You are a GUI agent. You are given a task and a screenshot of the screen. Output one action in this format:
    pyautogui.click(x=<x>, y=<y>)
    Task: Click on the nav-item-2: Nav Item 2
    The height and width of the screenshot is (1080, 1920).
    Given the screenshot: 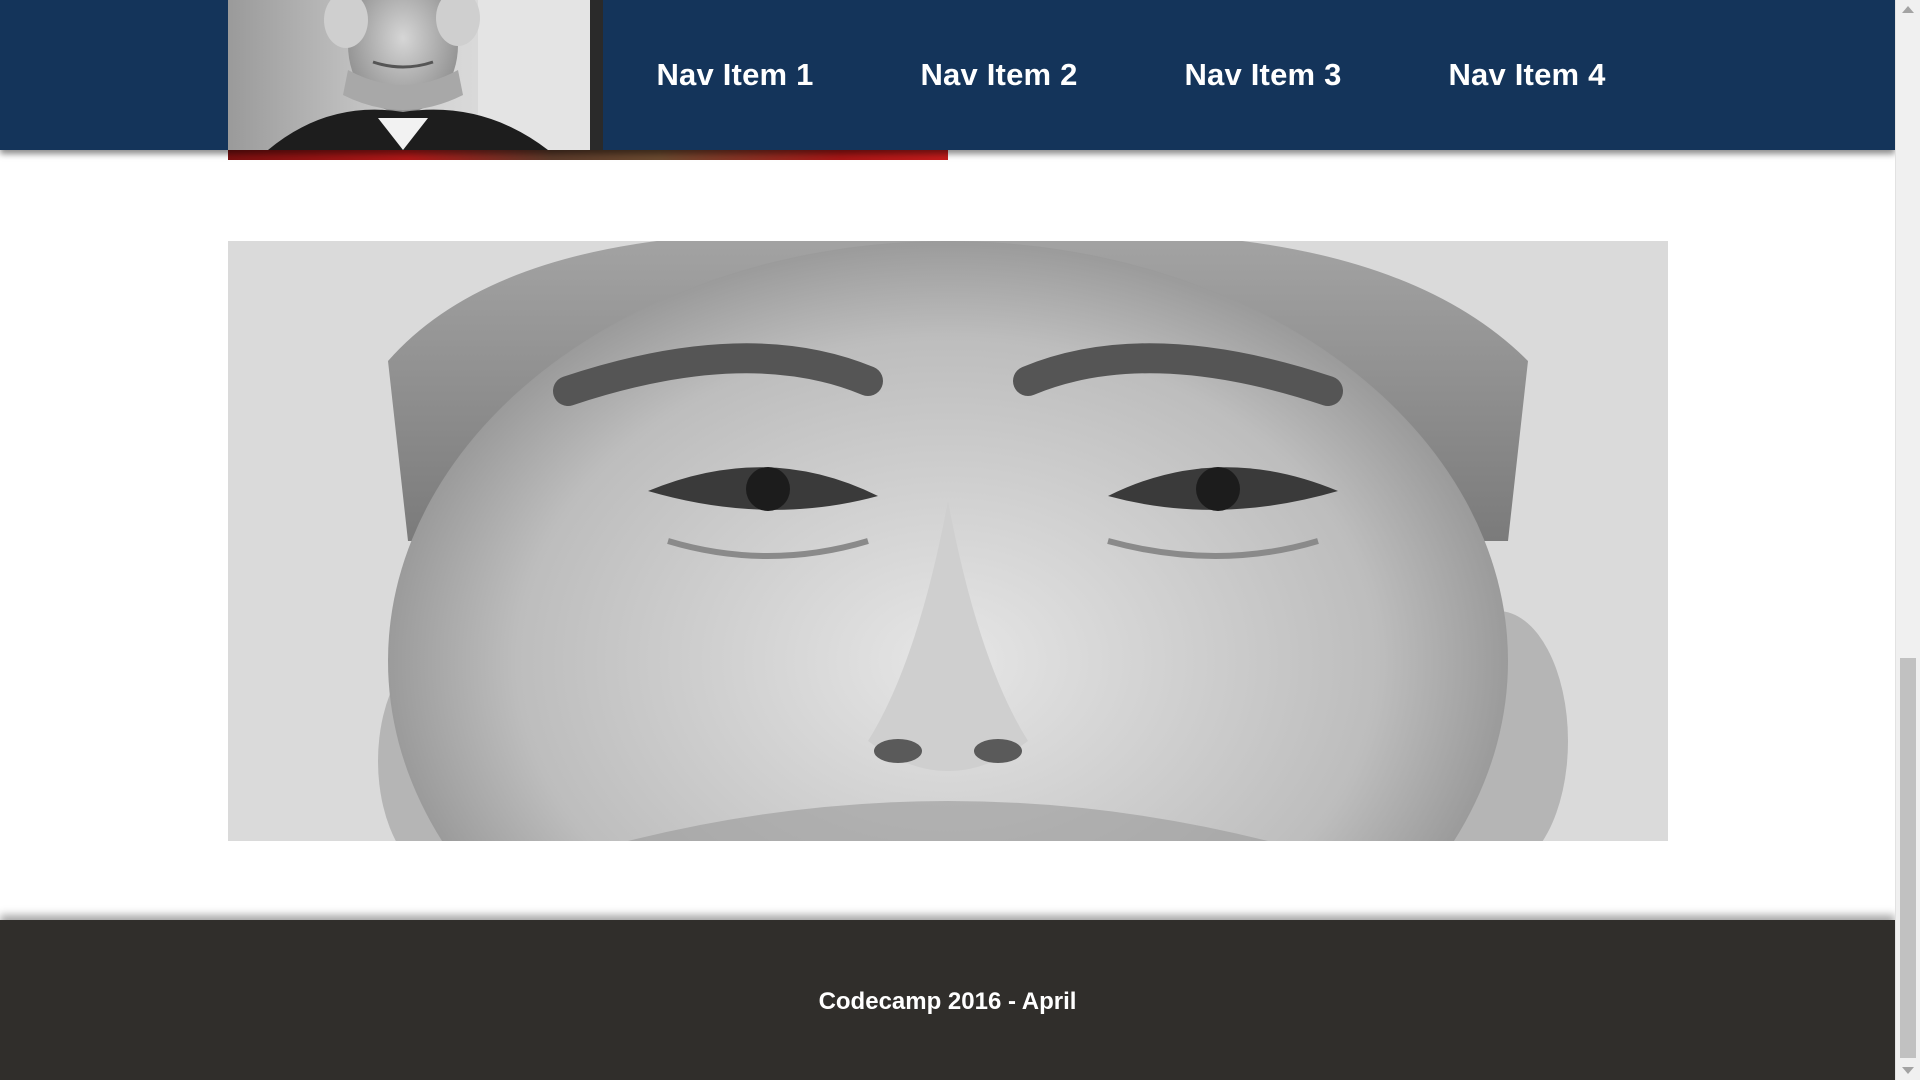 What is the action you would take?
    pyautogui.click(x=999, y=75)
    